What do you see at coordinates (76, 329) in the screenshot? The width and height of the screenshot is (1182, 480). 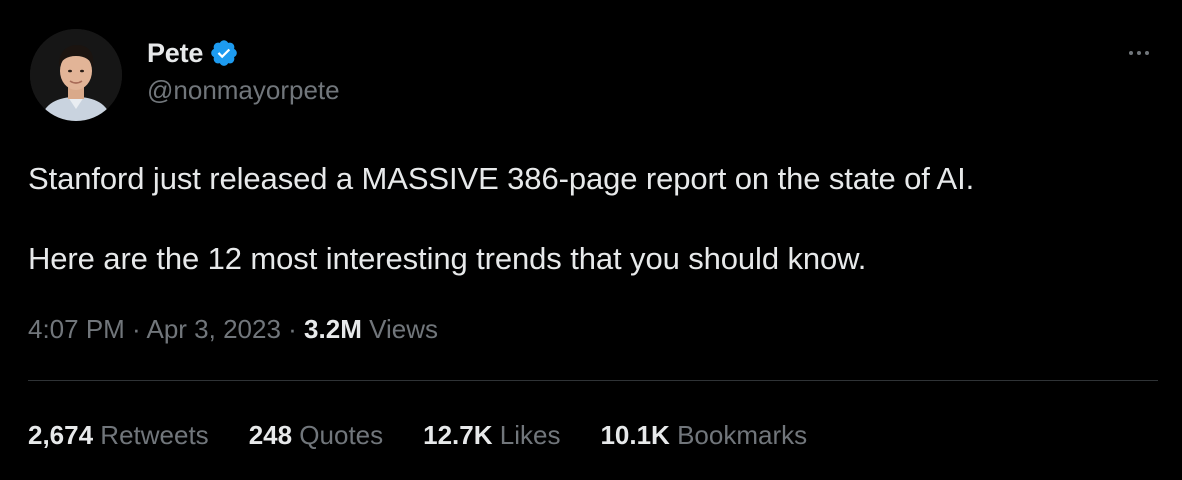 I see `tweet-time: 4:07 PM` at bounding box center [76, 329].